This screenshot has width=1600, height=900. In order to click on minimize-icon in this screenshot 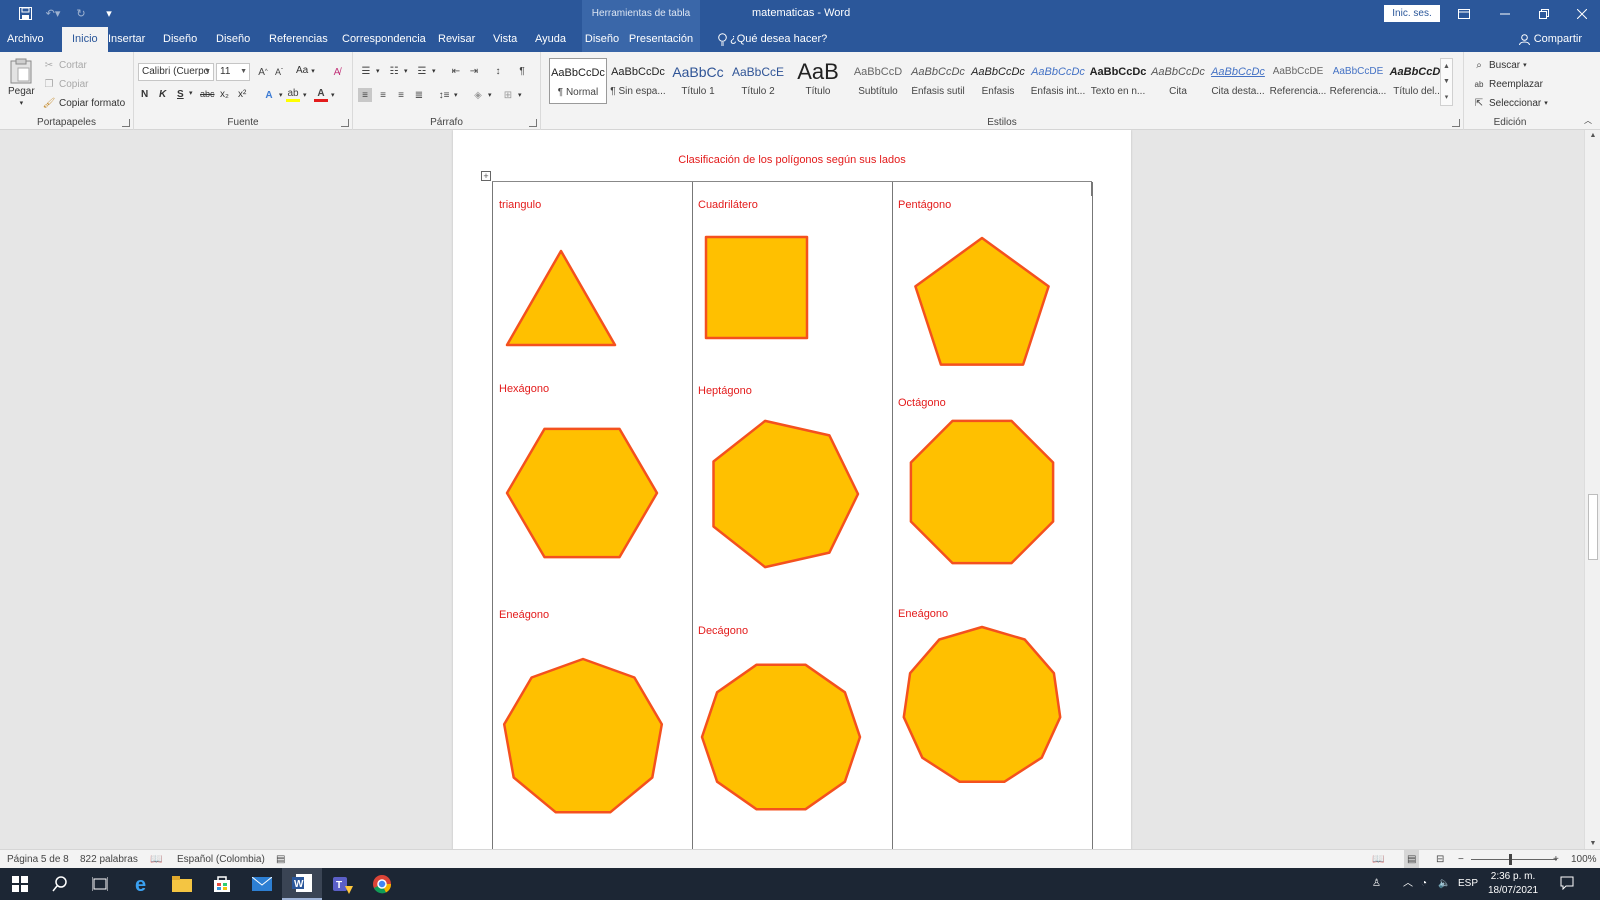, I will do `click(1504, 13)`.